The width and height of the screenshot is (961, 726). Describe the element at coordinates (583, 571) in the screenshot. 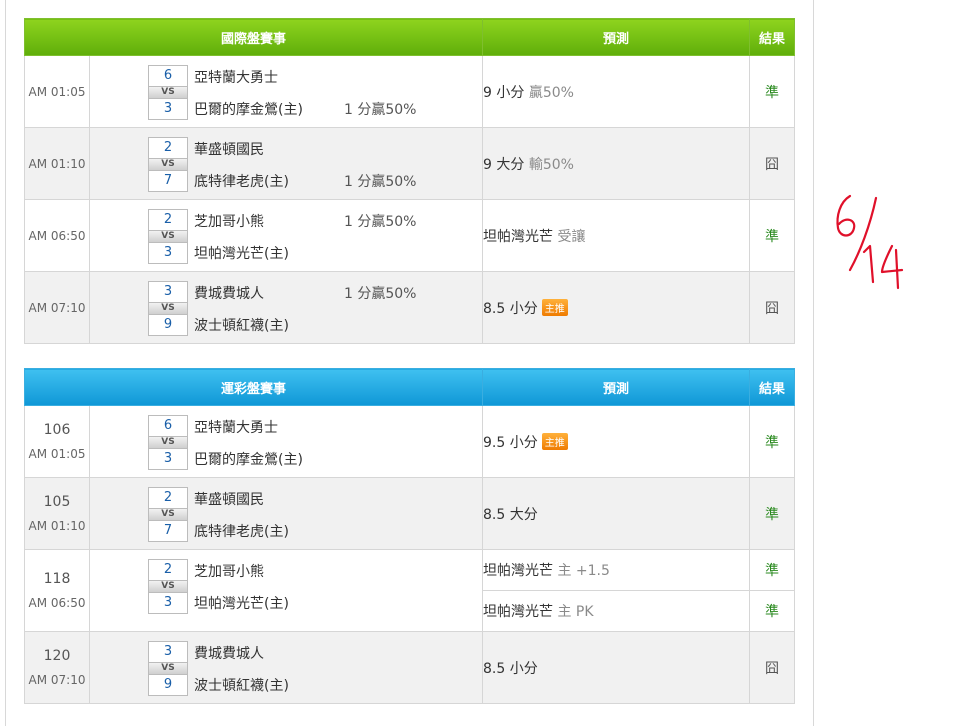

I see `prediction-sub: 主 +1.5` at that location.